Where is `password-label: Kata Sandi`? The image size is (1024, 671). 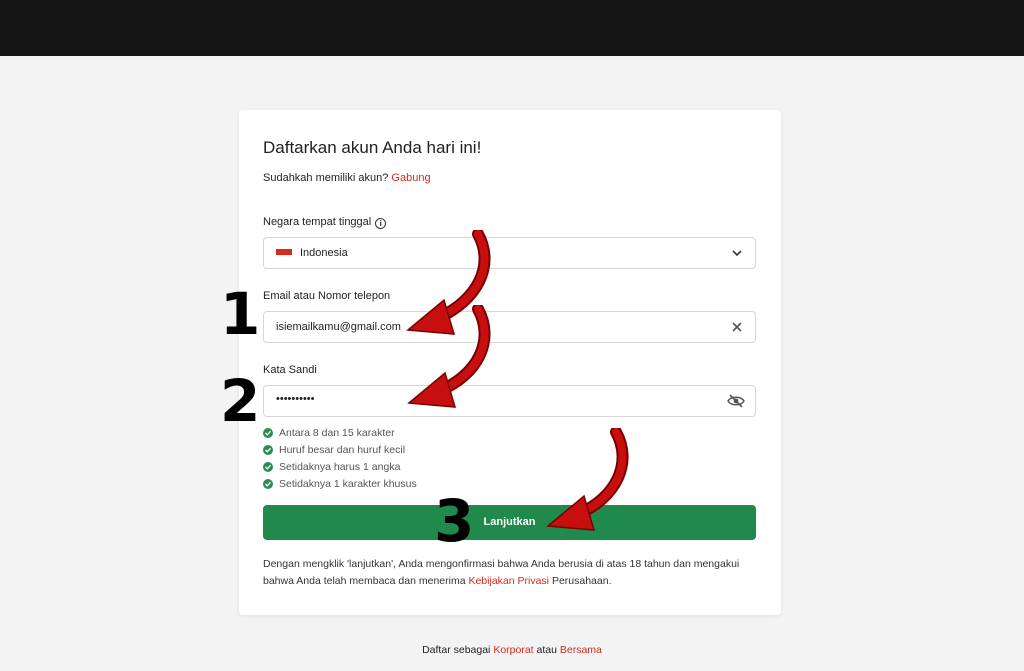
password-label: Kata Sandi is located at coordinates (290, 370).